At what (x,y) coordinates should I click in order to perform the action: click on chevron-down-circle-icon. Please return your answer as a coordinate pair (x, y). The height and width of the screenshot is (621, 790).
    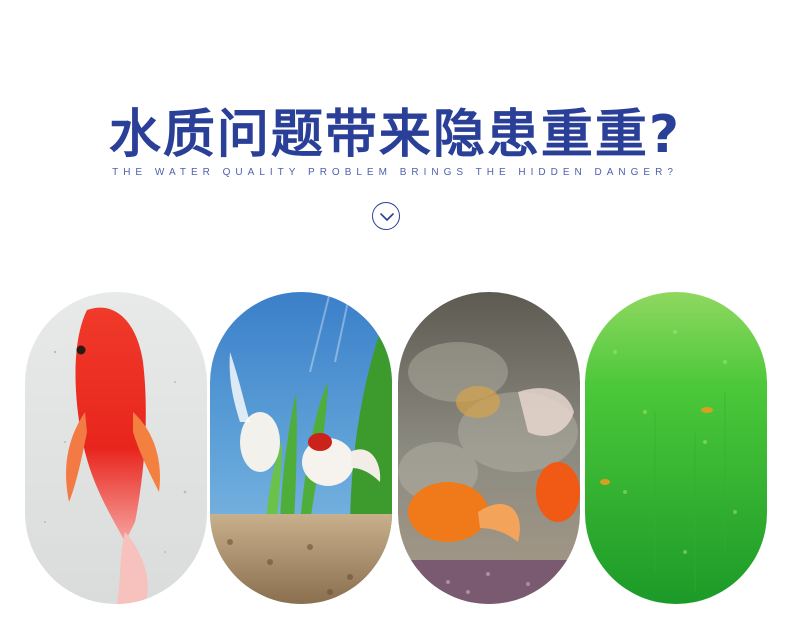
    Looking at the image, I should click on (386, 216).